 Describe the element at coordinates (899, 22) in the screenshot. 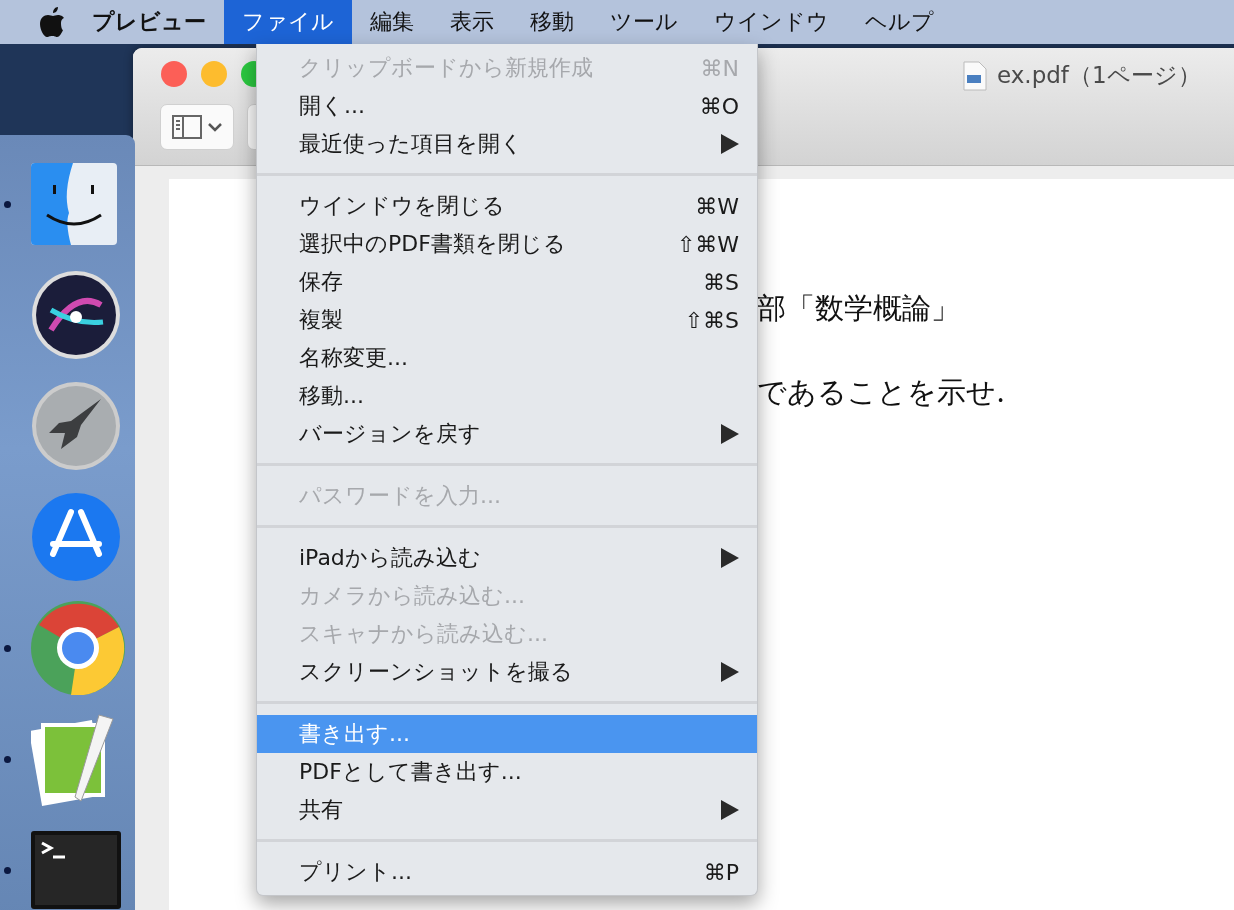

I see `menu-bar-item: ヘルプ` at that location.